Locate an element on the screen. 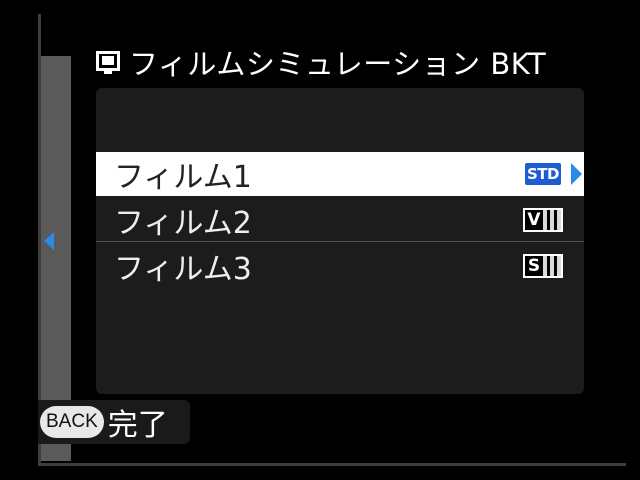 The height and width of the screenshot is (480, 640). film-velvia-icon: V is located at coordinates (543, 220).